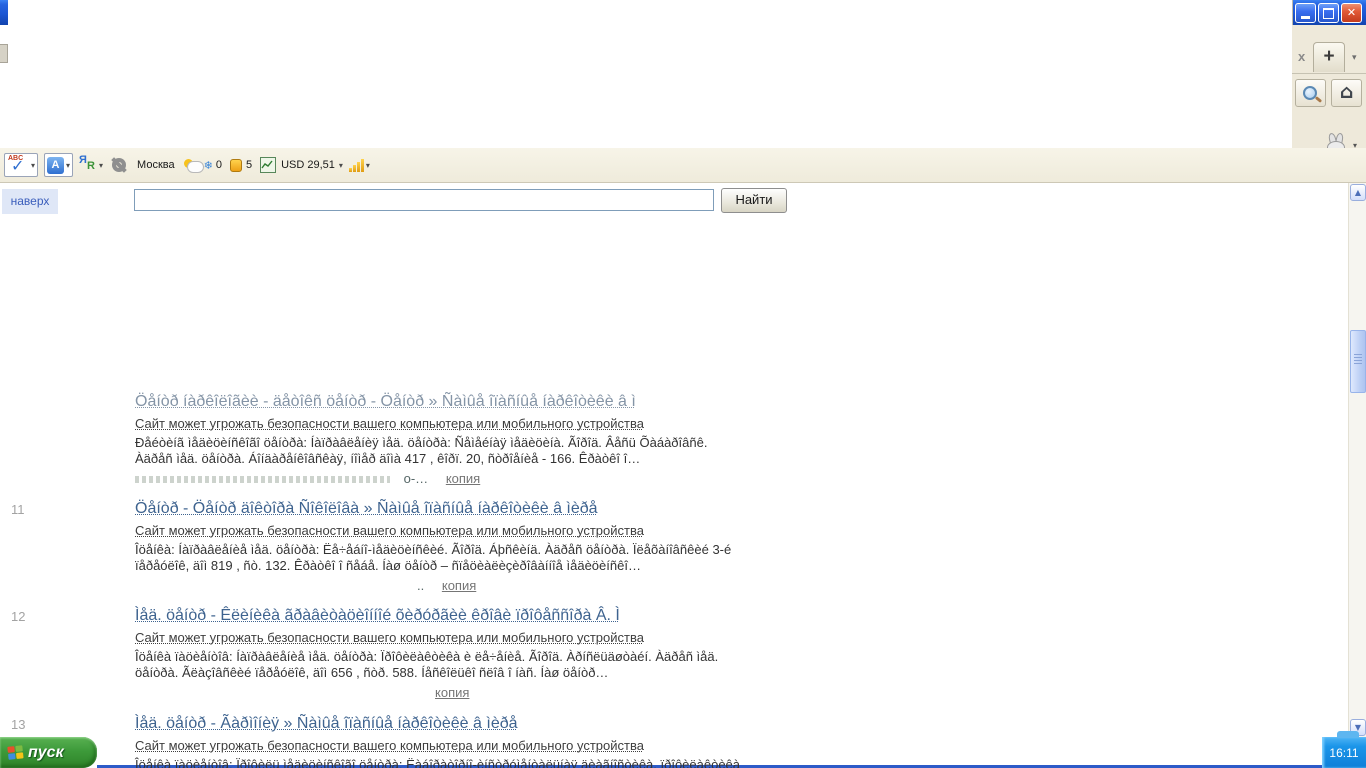 This screenshot has height=768, width=1366. What do you see at coordinates (262, 480) in the screenshot?
I see `faded-url-text` at bounding box center [262, 480].